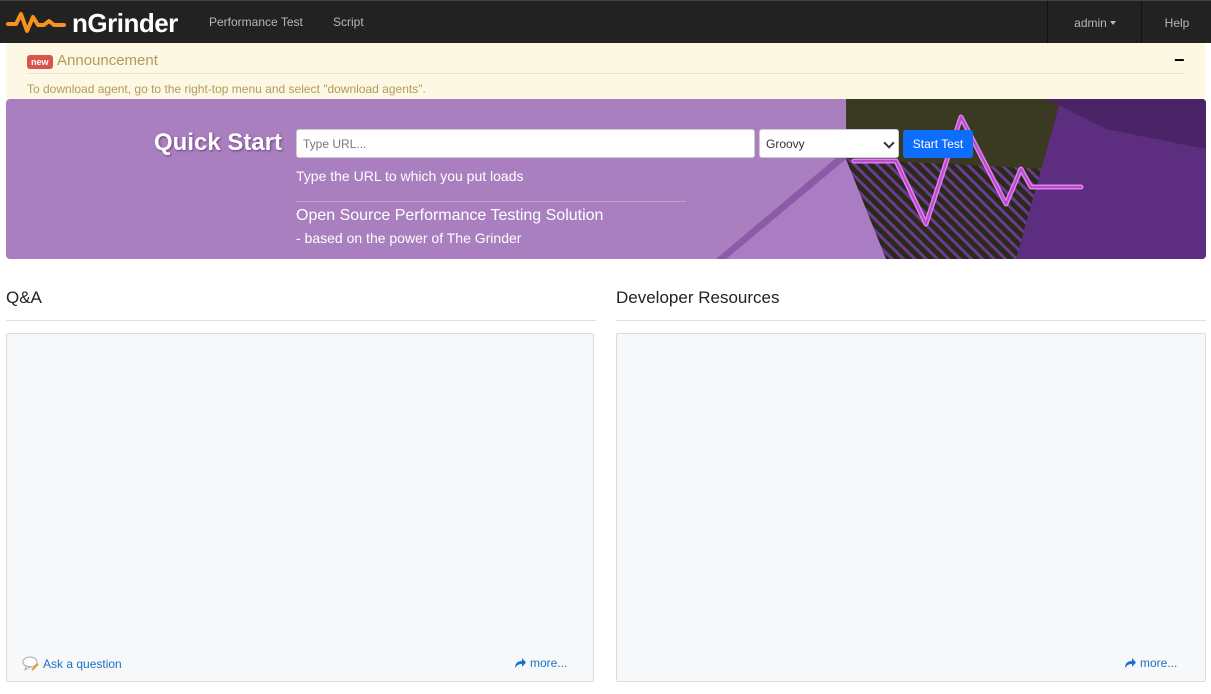 This screenshot has height=694, width=1211. What do you see at coordinates (125, 22) in the screenshot?
I see `brand-name: nGrinder` at bounding box center [125, 22].